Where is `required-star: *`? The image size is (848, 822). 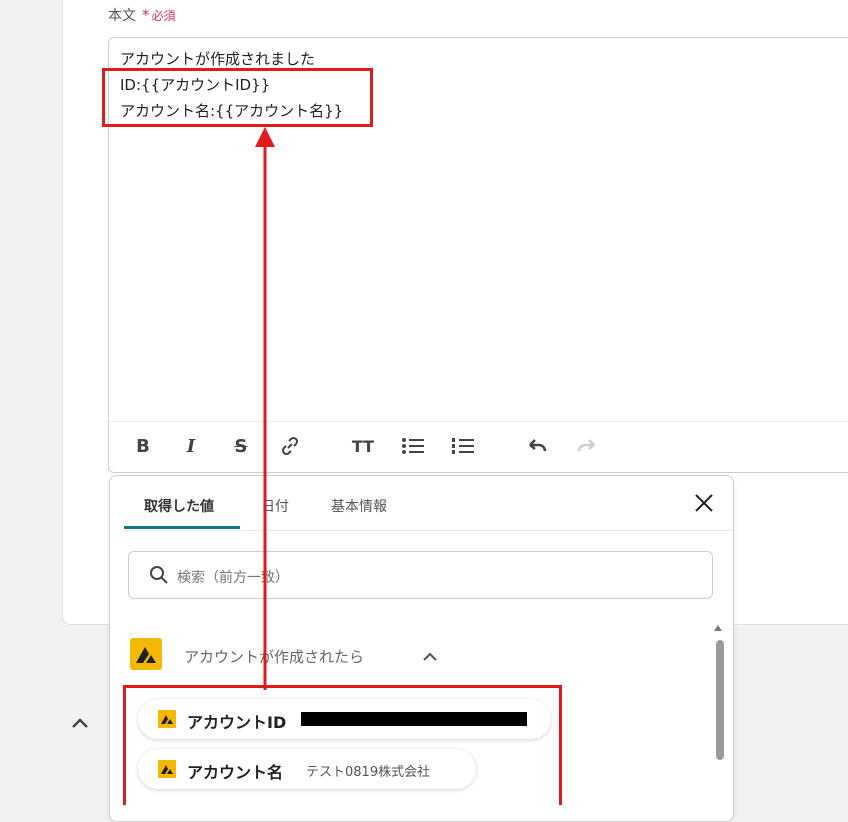
required-star: * is located at coordinates (146, 15).